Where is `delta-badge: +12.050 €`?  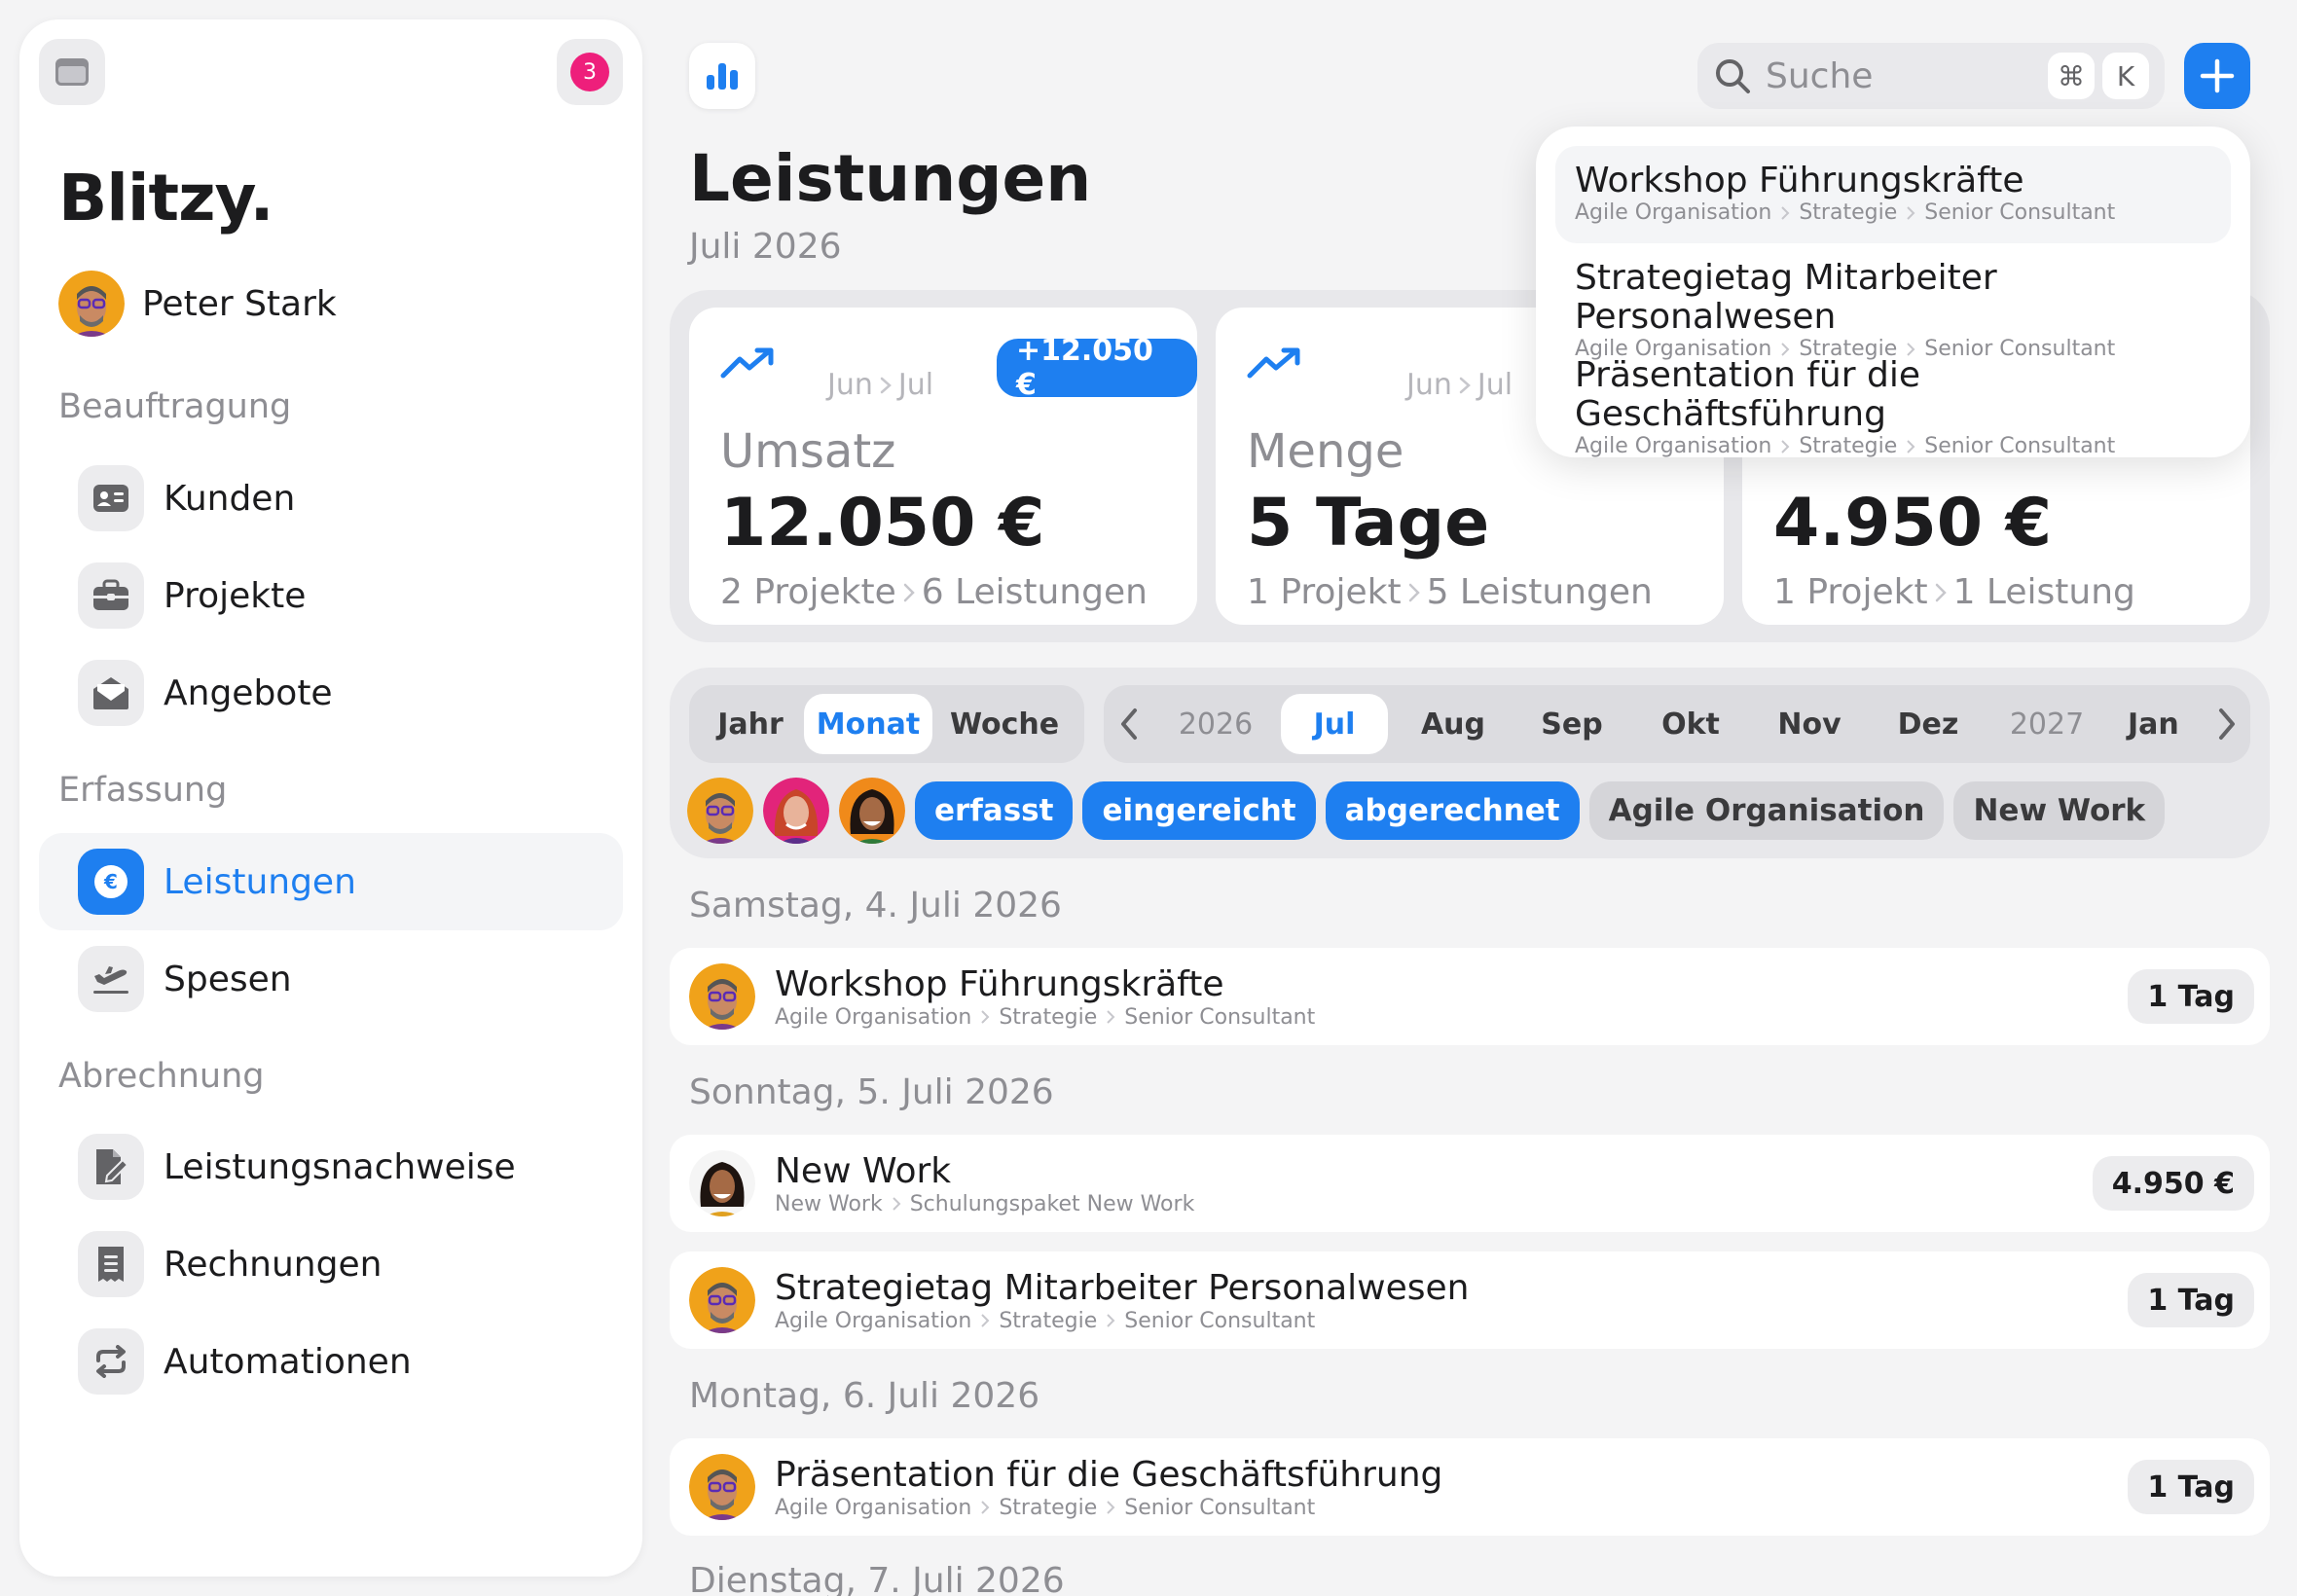 delta-badge: +12.050 € is located at coordinates (1097, 368).